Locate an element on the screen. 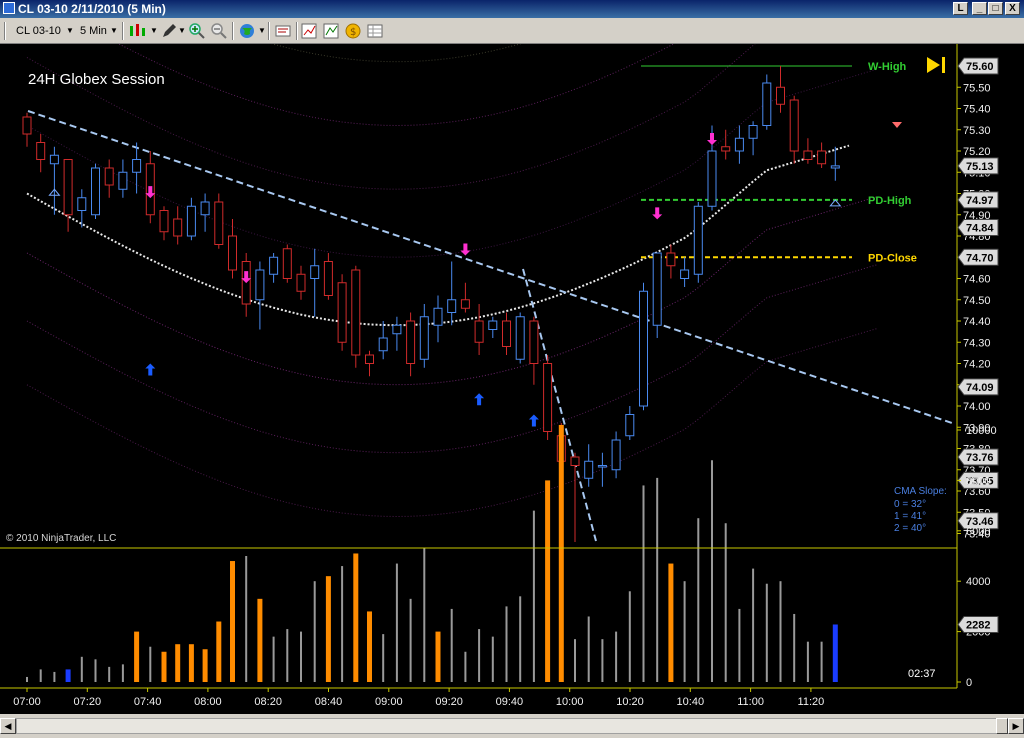  price-marker-label: 73.76 is located at coordinates (980, 458).